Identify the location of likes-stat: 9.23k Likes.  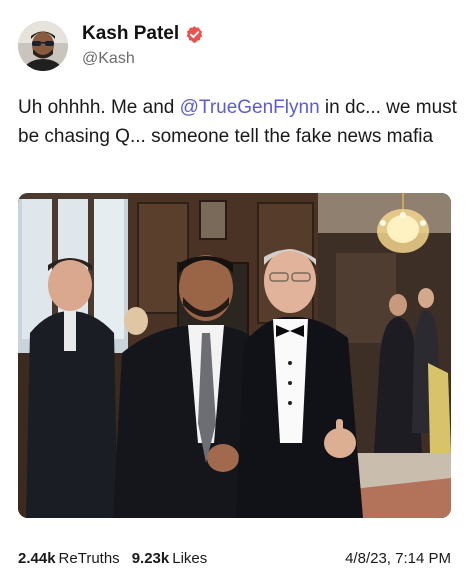
(170, 558).